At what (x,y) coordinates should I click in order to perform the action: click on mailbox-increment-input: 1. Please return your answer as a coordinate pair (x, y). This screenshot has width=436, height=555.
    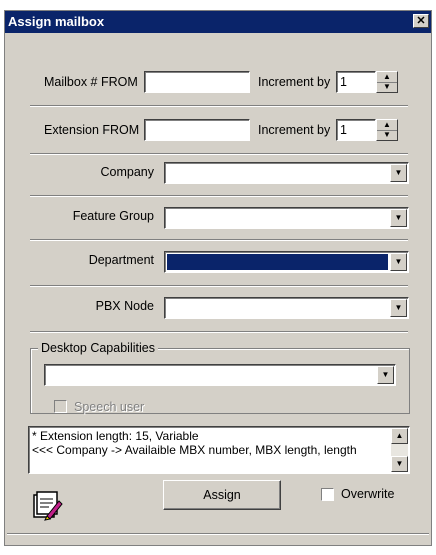
    Looking at the image, I should click on (356, 82).